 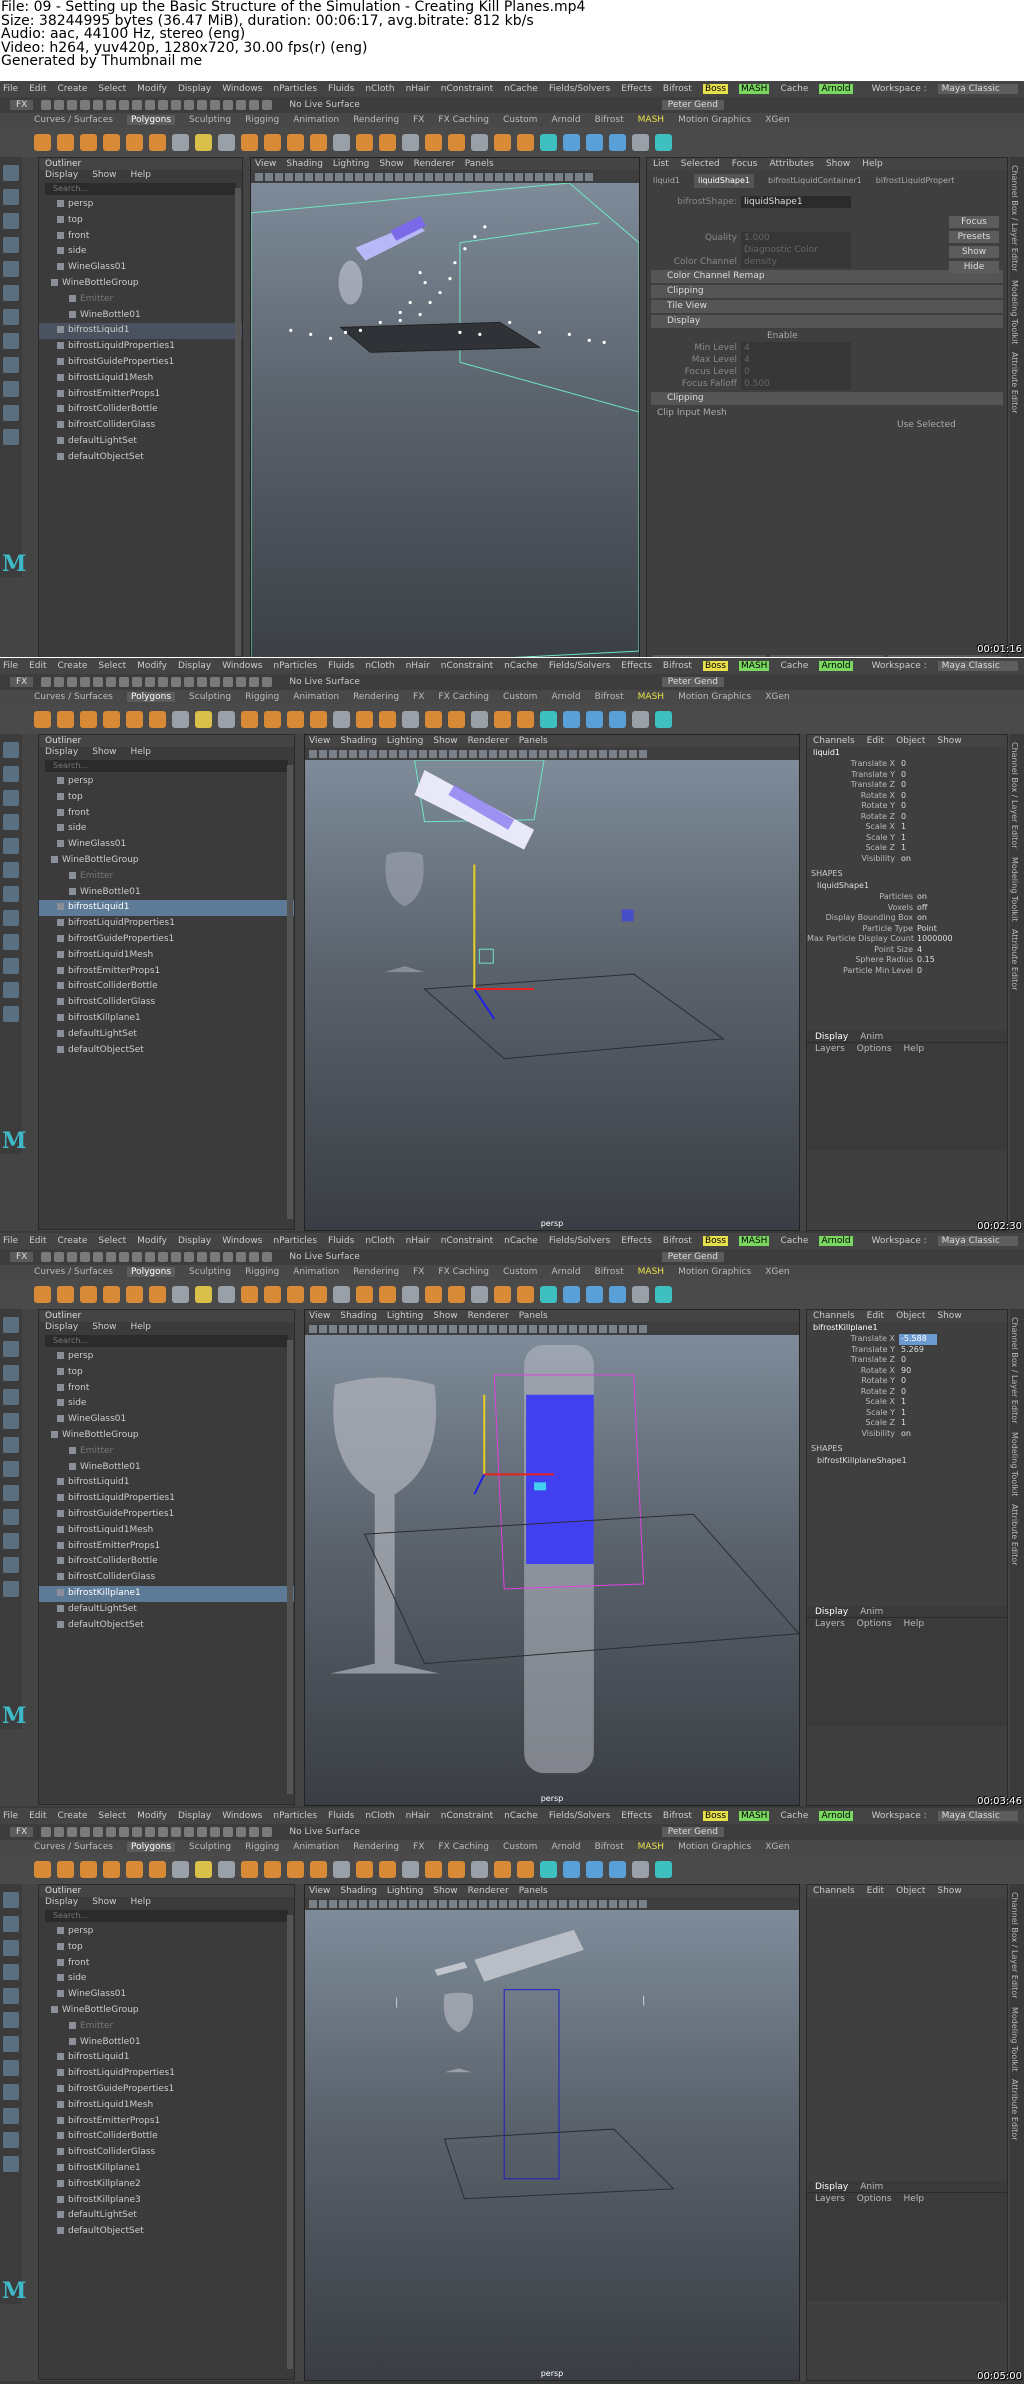 What do you see at coordinates (907, 785) in the screenshot?
I see `channel-row: Translate Z 0` at bounding box center [907, 785].